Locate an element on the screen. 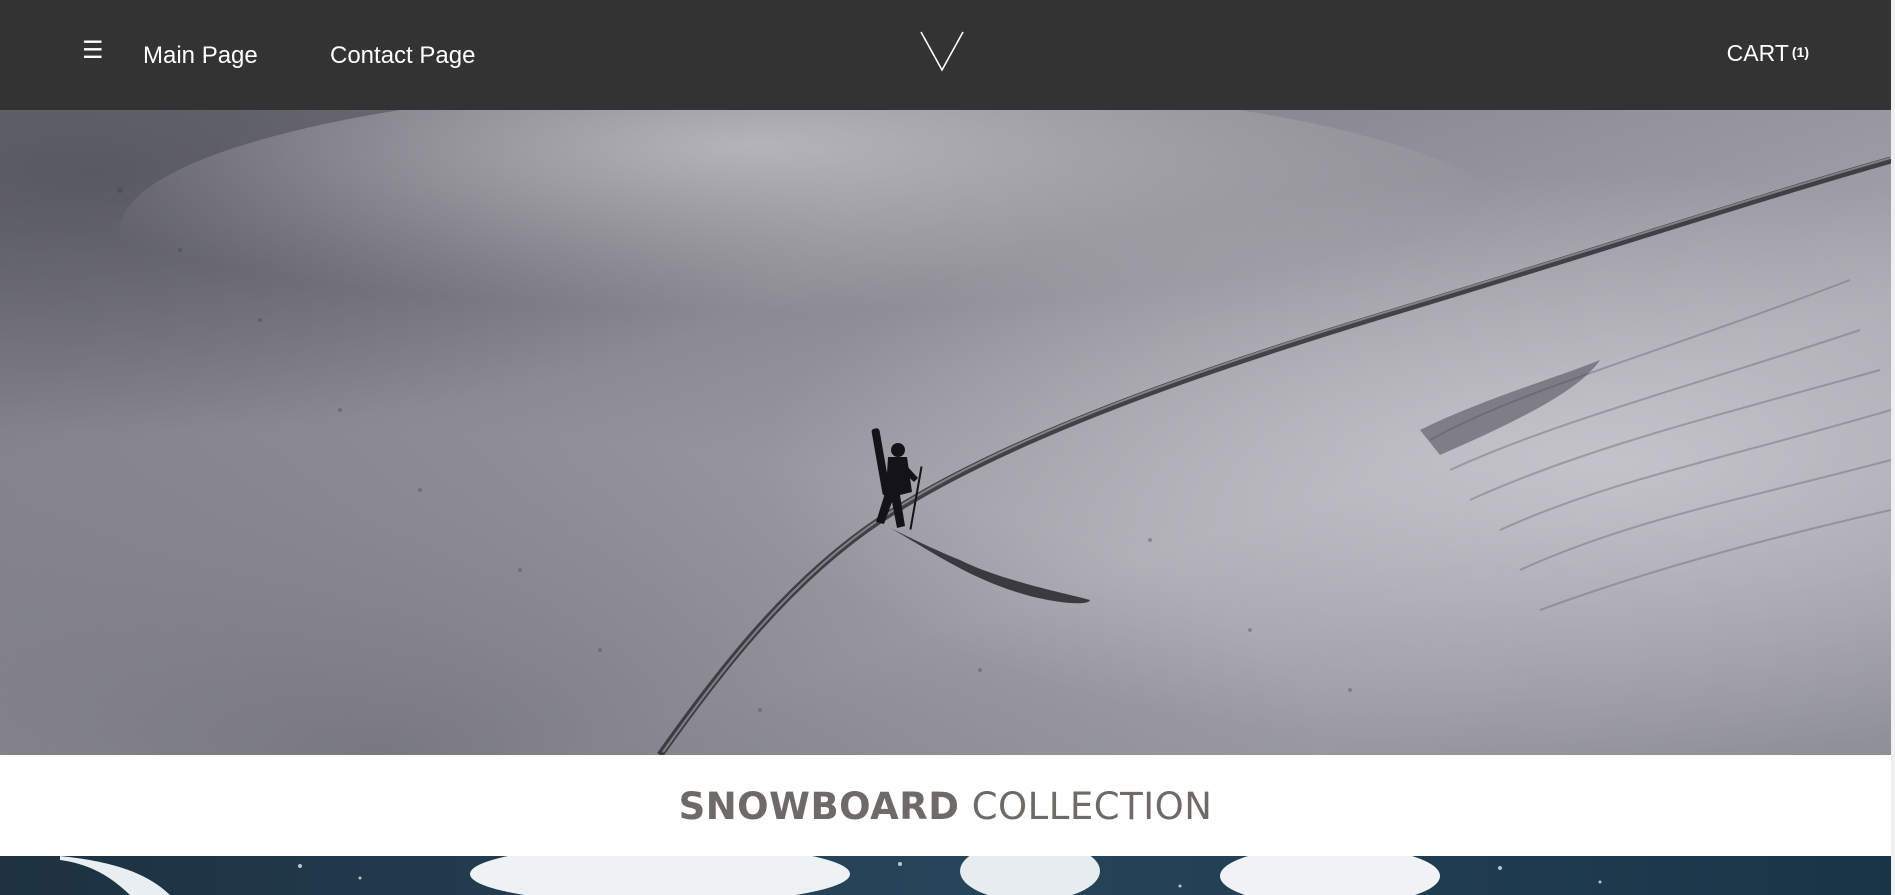 This screenshot has width=1895, height=895. top-navigation-bar: ☰ Main Page Contact Page CART (1) is located at coordinates (945, 55).